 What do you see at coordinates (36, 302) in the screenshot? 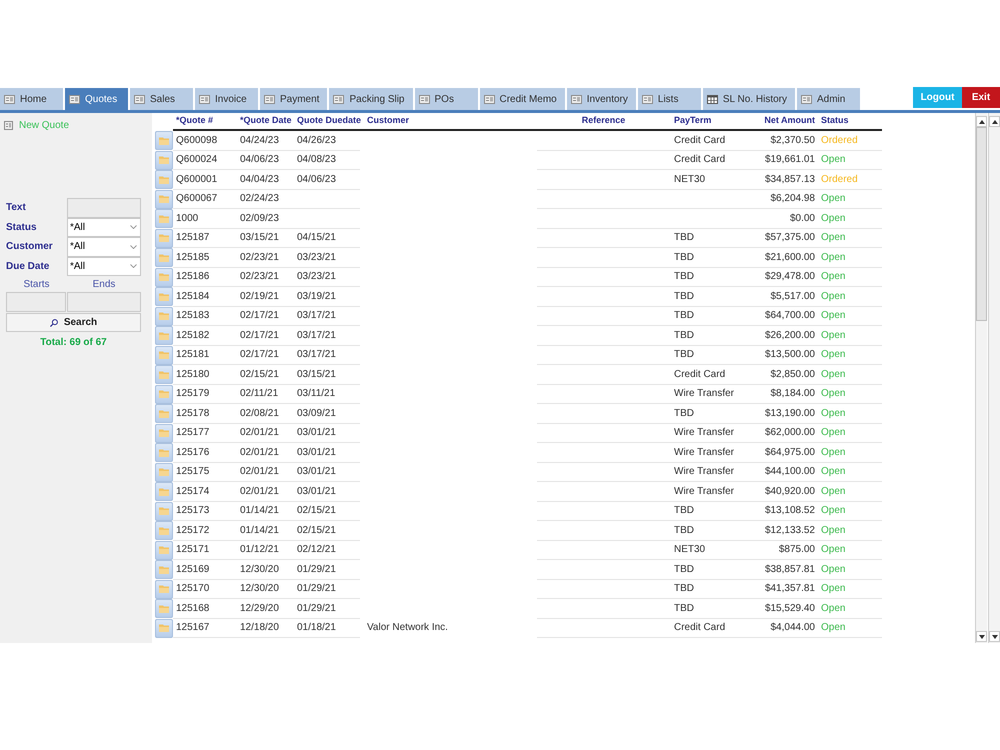
I see `start-date-field` at bounding box center [36, 302].